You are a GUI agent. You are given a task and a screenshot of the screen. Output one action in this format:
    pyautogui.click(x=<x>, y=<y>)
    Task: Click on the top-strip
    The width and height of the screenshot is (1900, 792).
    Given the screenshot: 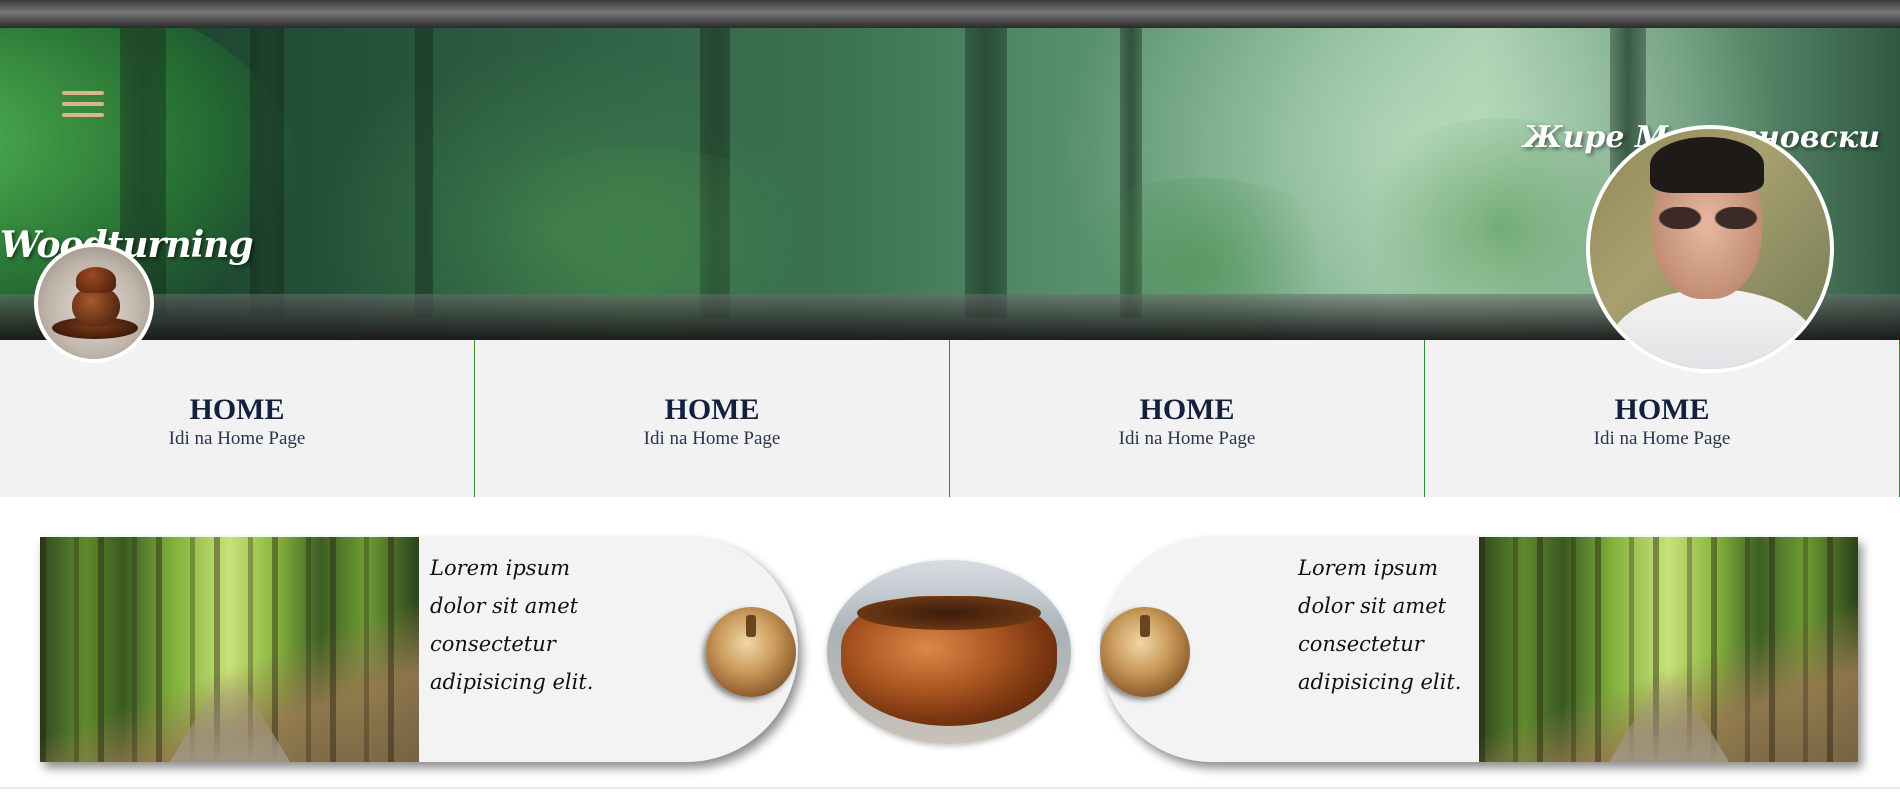 What is the action you would take?
    pyautogui.click(x=950, y=14)
    